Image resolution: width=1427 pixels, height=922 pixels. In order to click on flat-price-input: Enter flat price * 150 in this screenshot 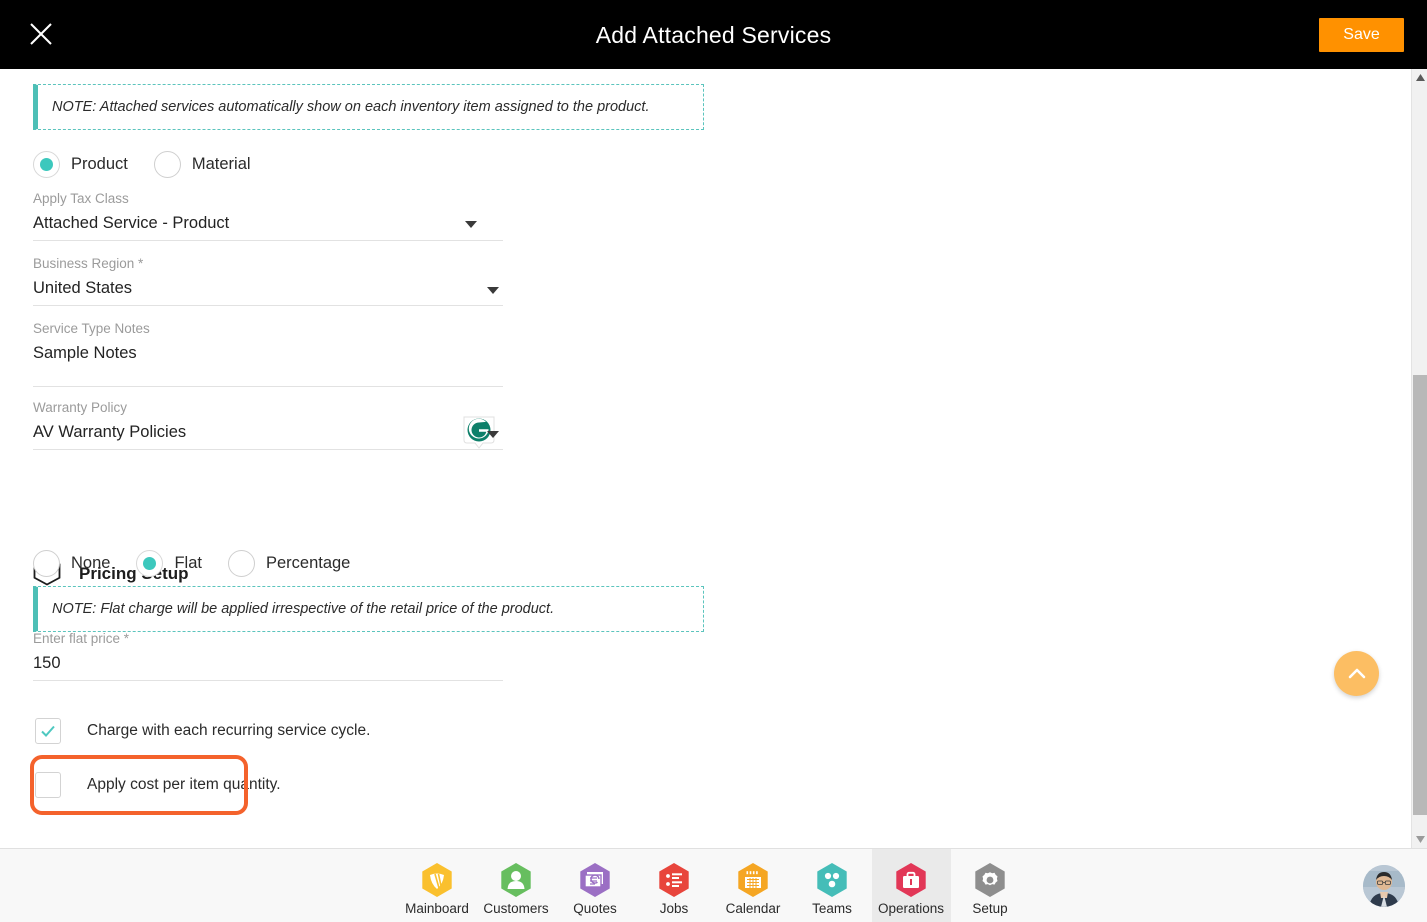, I will do `click(268, 656)`.